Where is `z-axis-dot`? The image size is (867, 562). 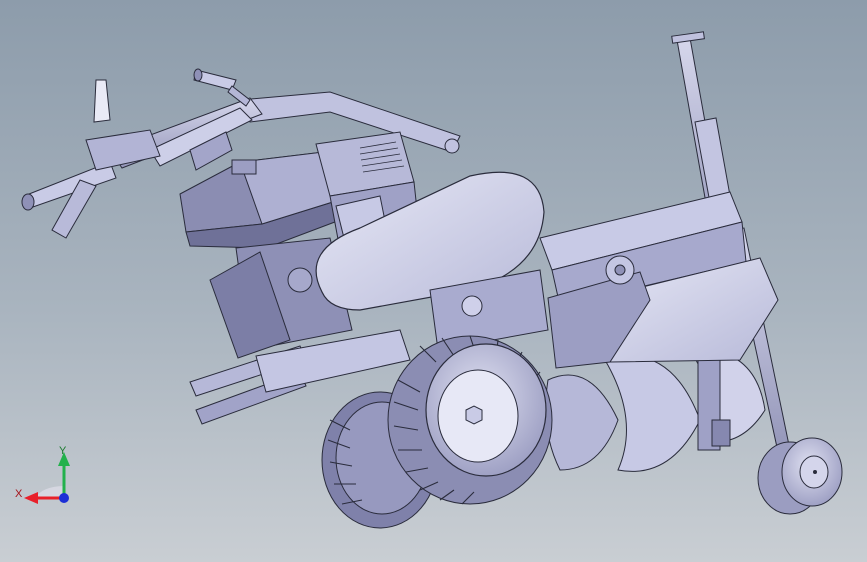 z-axis-dot is located at coordinates (64, 498).